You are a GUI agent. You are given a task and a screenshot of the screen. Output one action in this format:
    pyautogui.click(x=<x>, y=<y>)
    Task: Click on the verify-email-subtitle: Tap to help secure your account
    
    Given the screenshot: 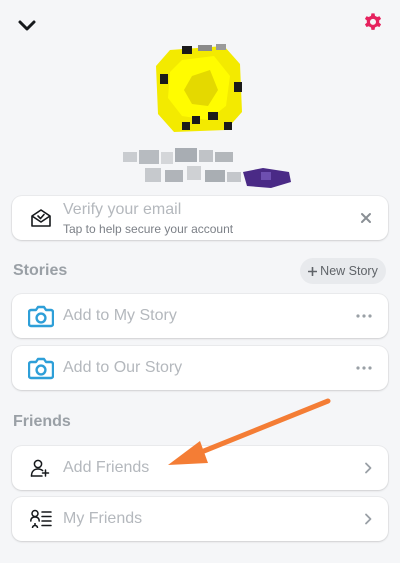 What is the action you would take?
    pyautogui.click(x=148, y=229)
    